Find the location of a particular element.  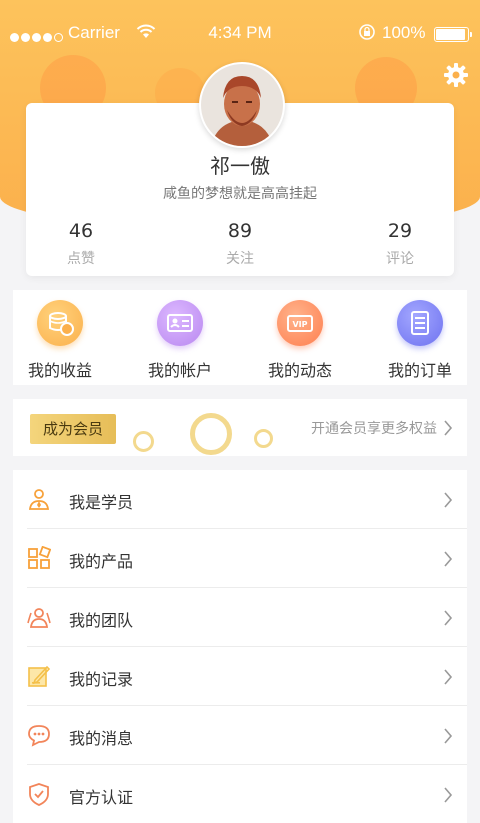

membership-promo: 开通会员享更多权益 is located at coordinates (374, 429).